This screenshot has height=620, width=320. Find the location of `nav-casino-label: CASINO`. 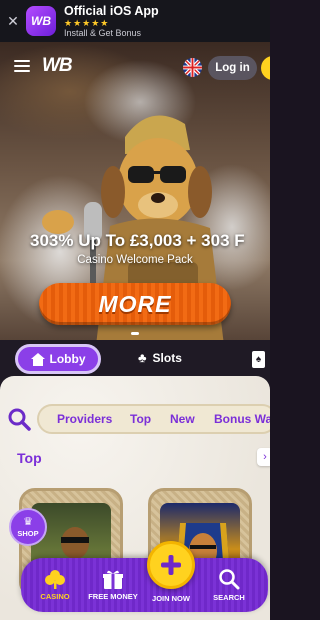

nav-casino-label: CASINO is located at coordinates (55, 596).